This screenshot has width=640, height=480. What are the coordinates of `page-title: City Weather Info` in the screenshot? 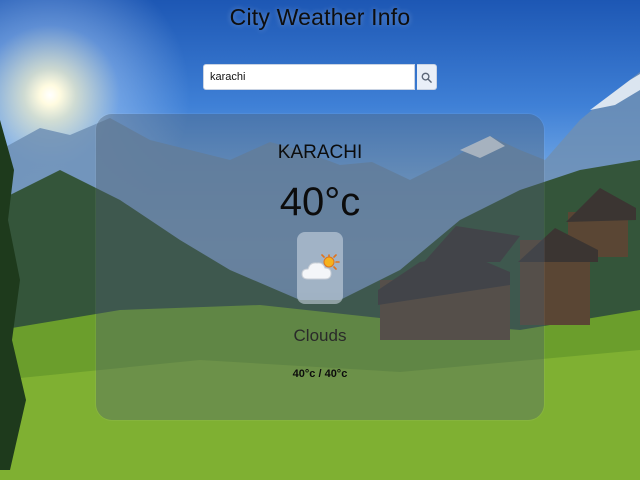 It's located at (320, 17).